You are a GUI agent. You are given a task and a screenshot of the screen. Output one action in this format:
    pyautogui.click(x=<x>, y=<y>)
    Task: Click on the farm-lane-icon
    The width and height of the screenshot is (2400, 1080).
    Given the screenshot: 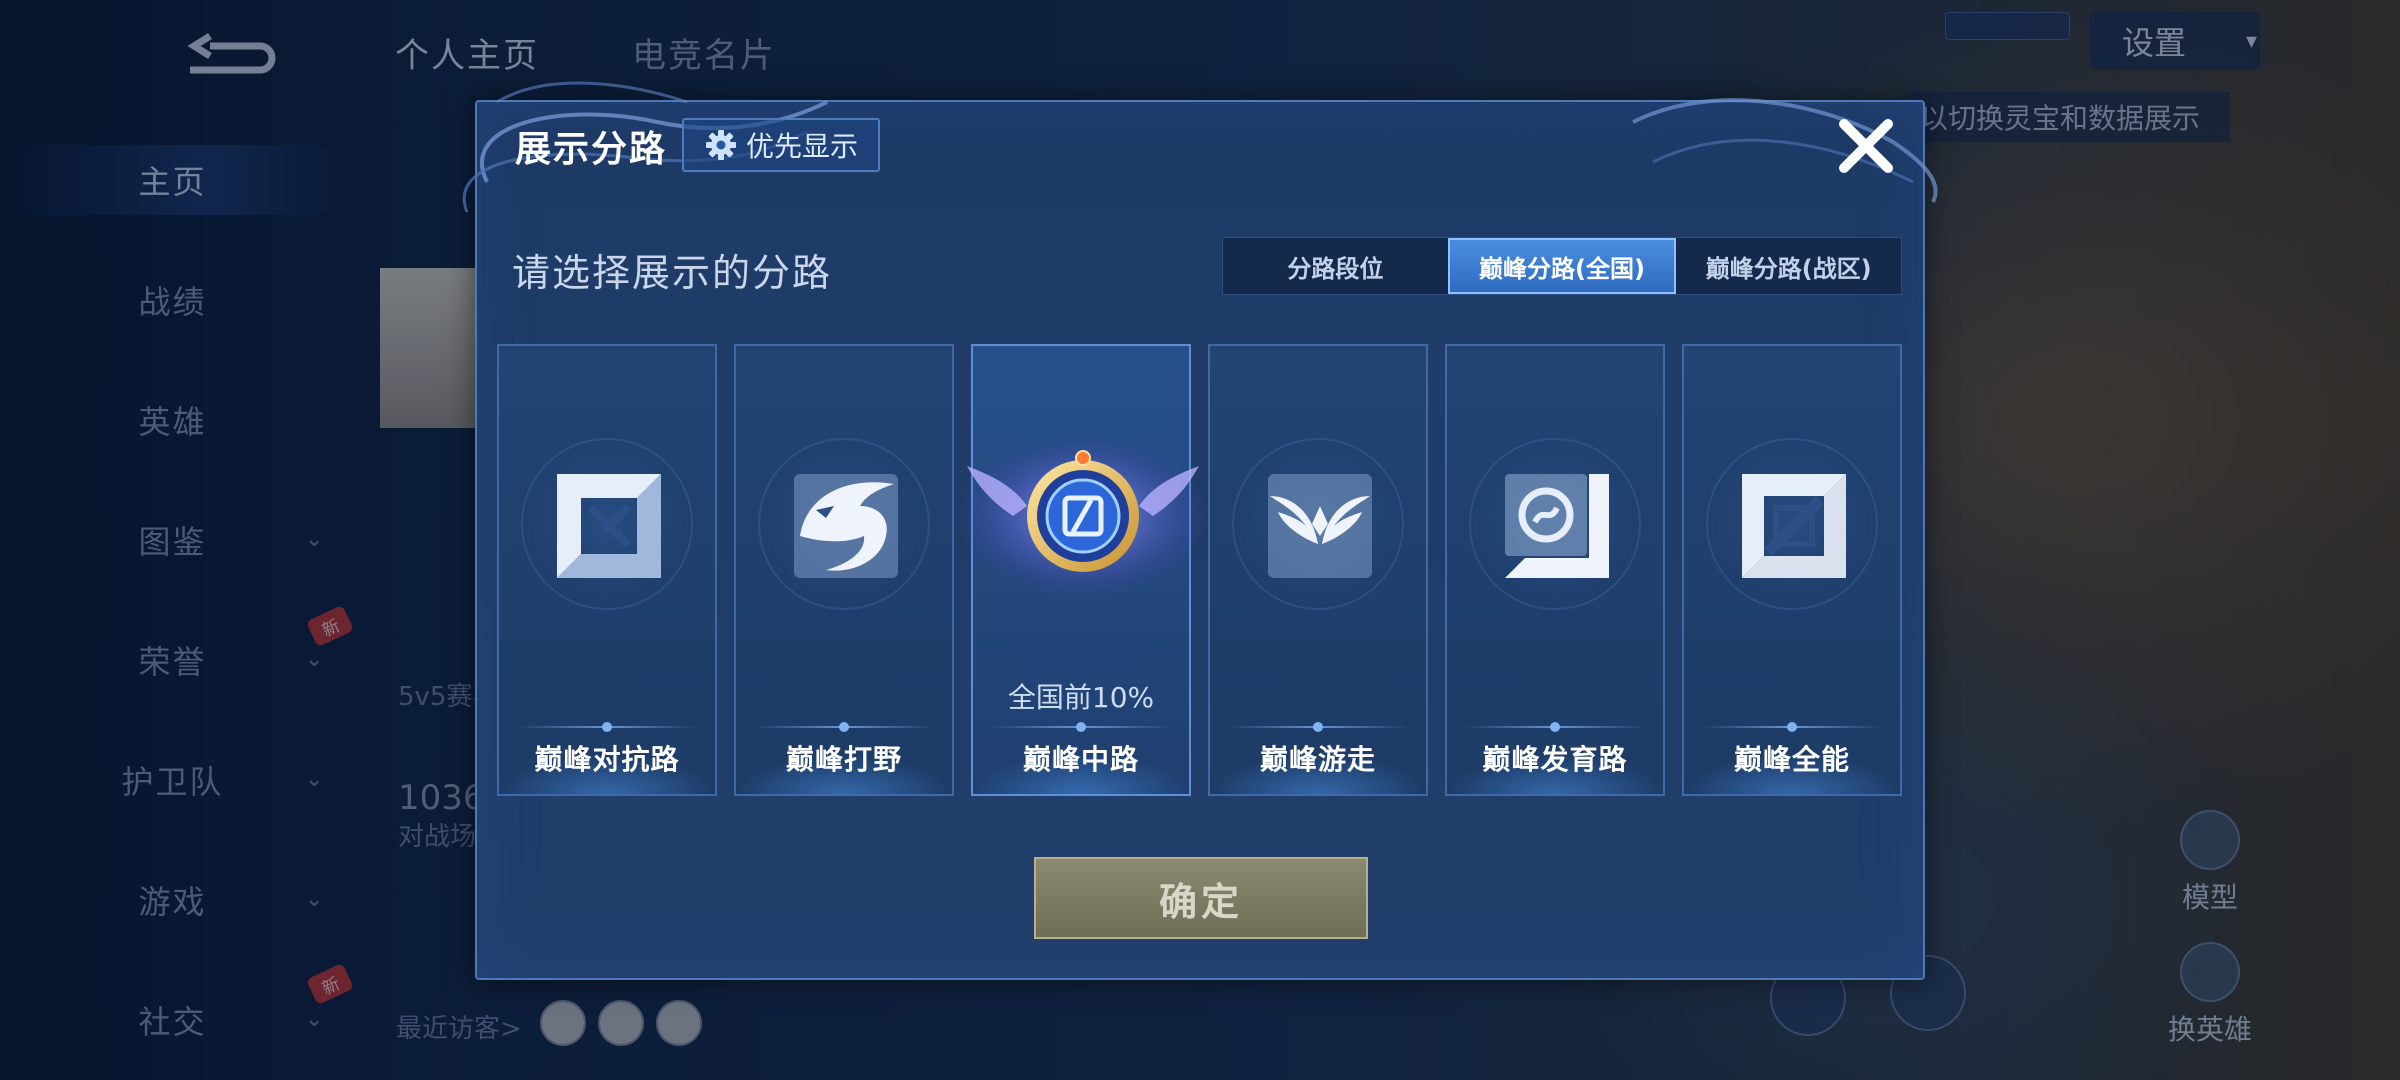 What is the action you would take?
    pyautogui.click(x=1557, y=526)
    